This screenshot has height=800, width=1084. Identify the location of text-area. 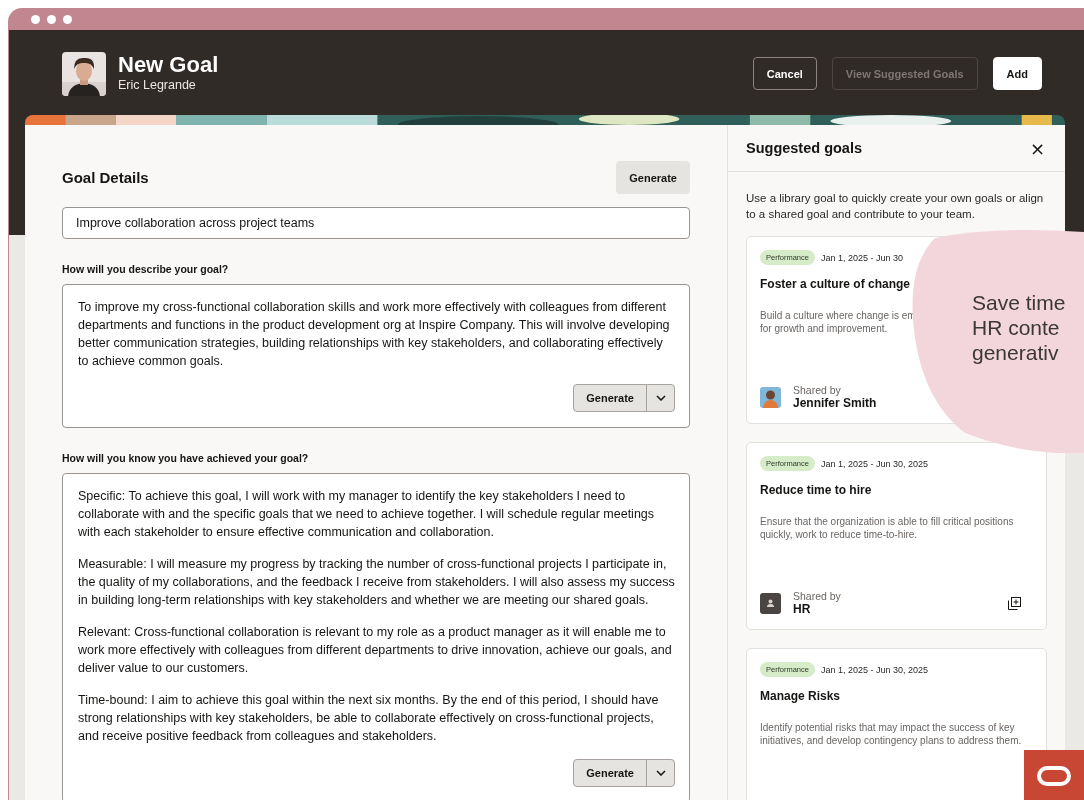
(376, 356).